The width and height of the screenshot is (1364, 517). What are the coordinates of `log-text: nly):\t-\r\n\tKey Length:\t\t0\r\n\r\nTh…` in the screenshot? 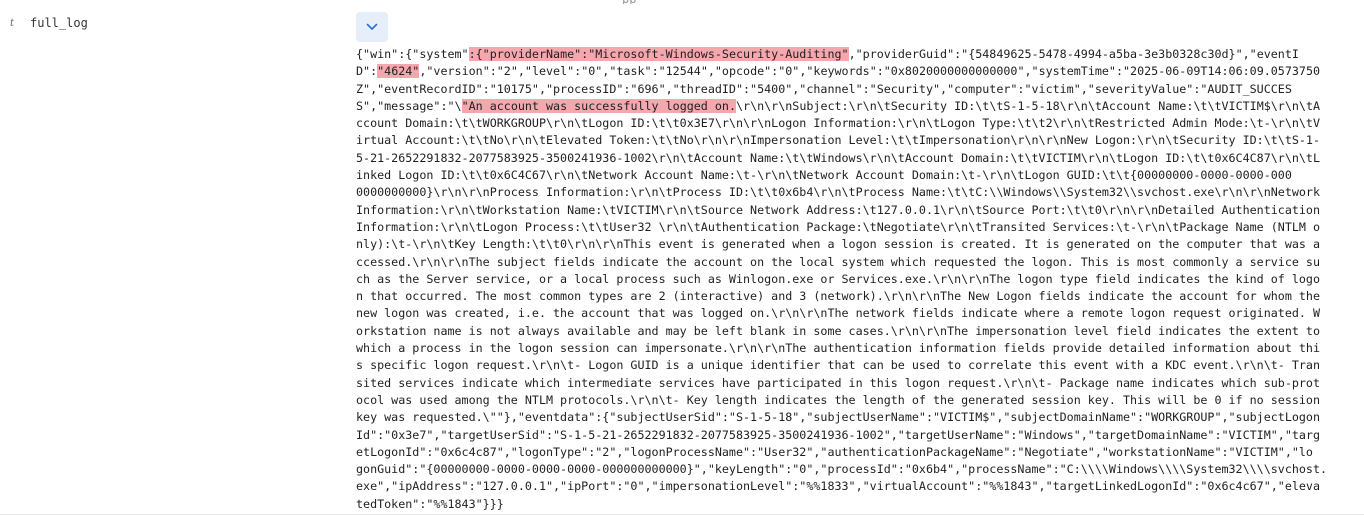 It's located at (838, 244).